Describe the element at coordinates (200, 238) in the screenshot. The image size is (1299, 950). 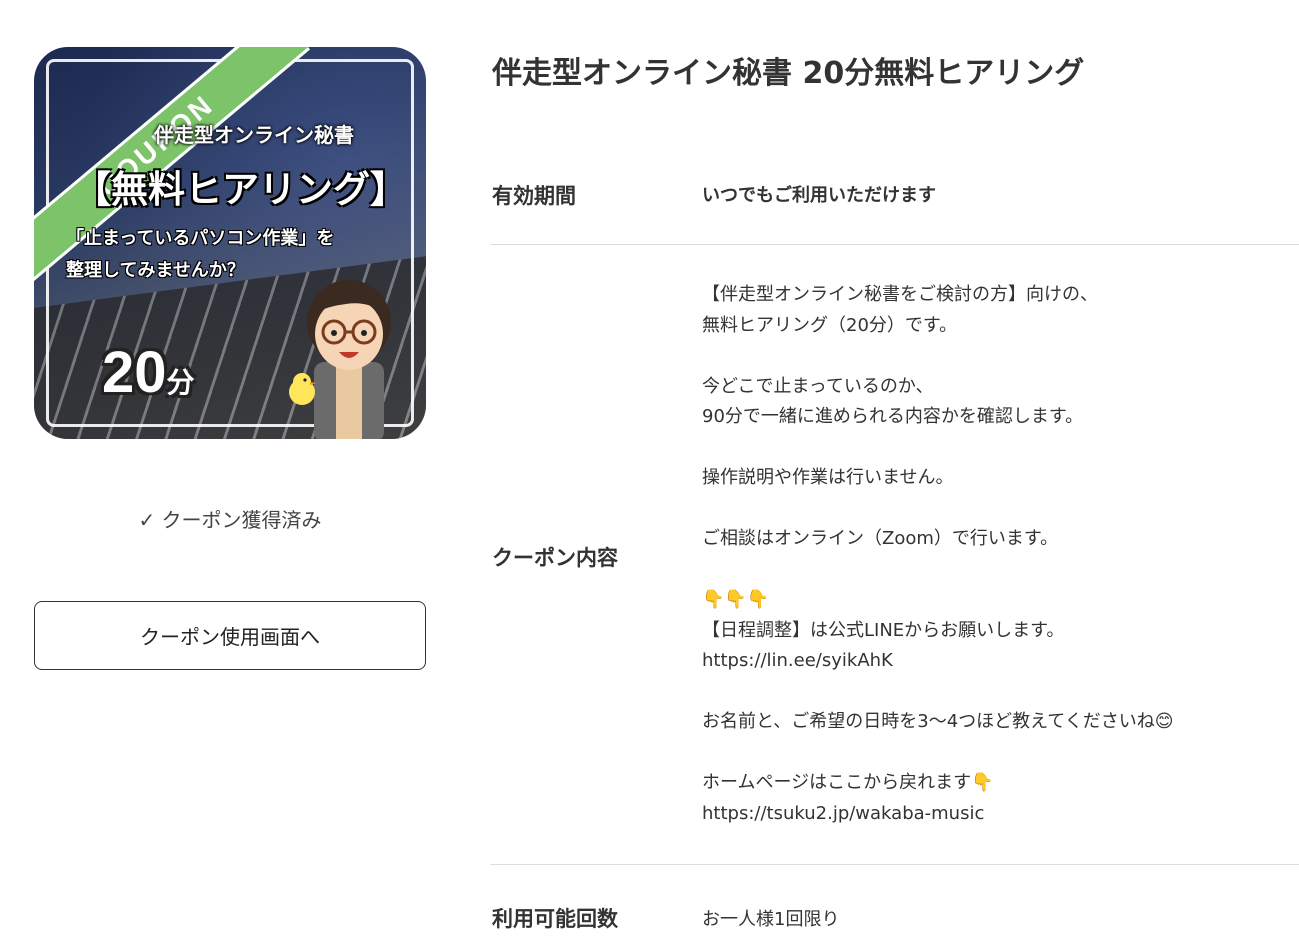
I see `image-subtitle-line1: 「止まっているパソコン作業」を` at that location.